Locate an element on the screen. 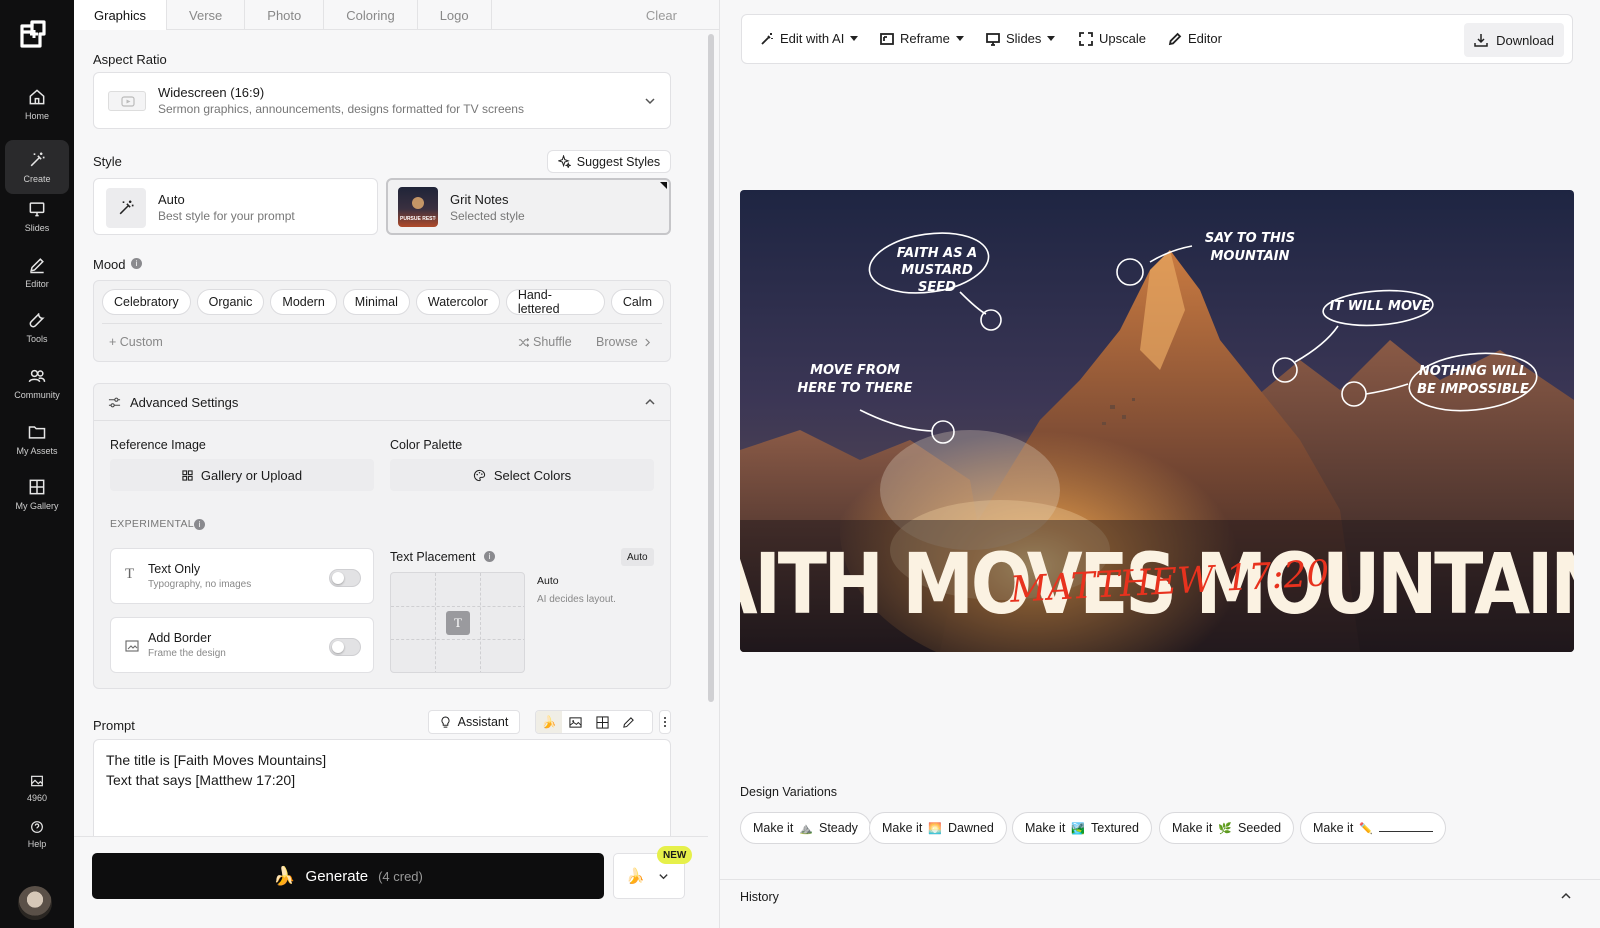 This screenshot has height=928, width=1600. variation-seeded: Make it 🌿 Seeded is located at coordinates (1227, 828).